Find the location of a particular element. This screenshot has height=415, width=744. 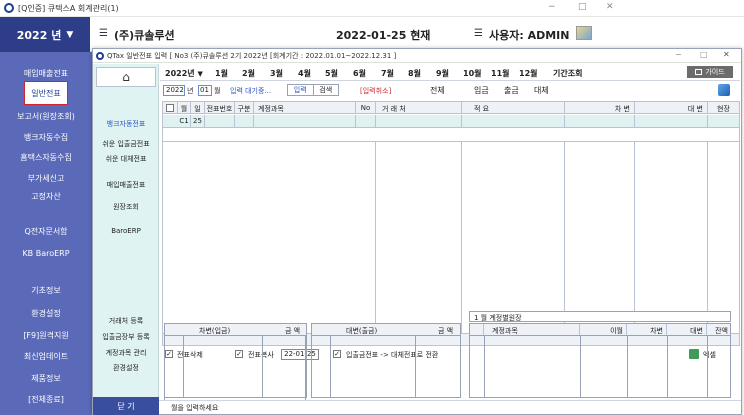

month-tab-1: 1월 is located at coordinates (221, 73).